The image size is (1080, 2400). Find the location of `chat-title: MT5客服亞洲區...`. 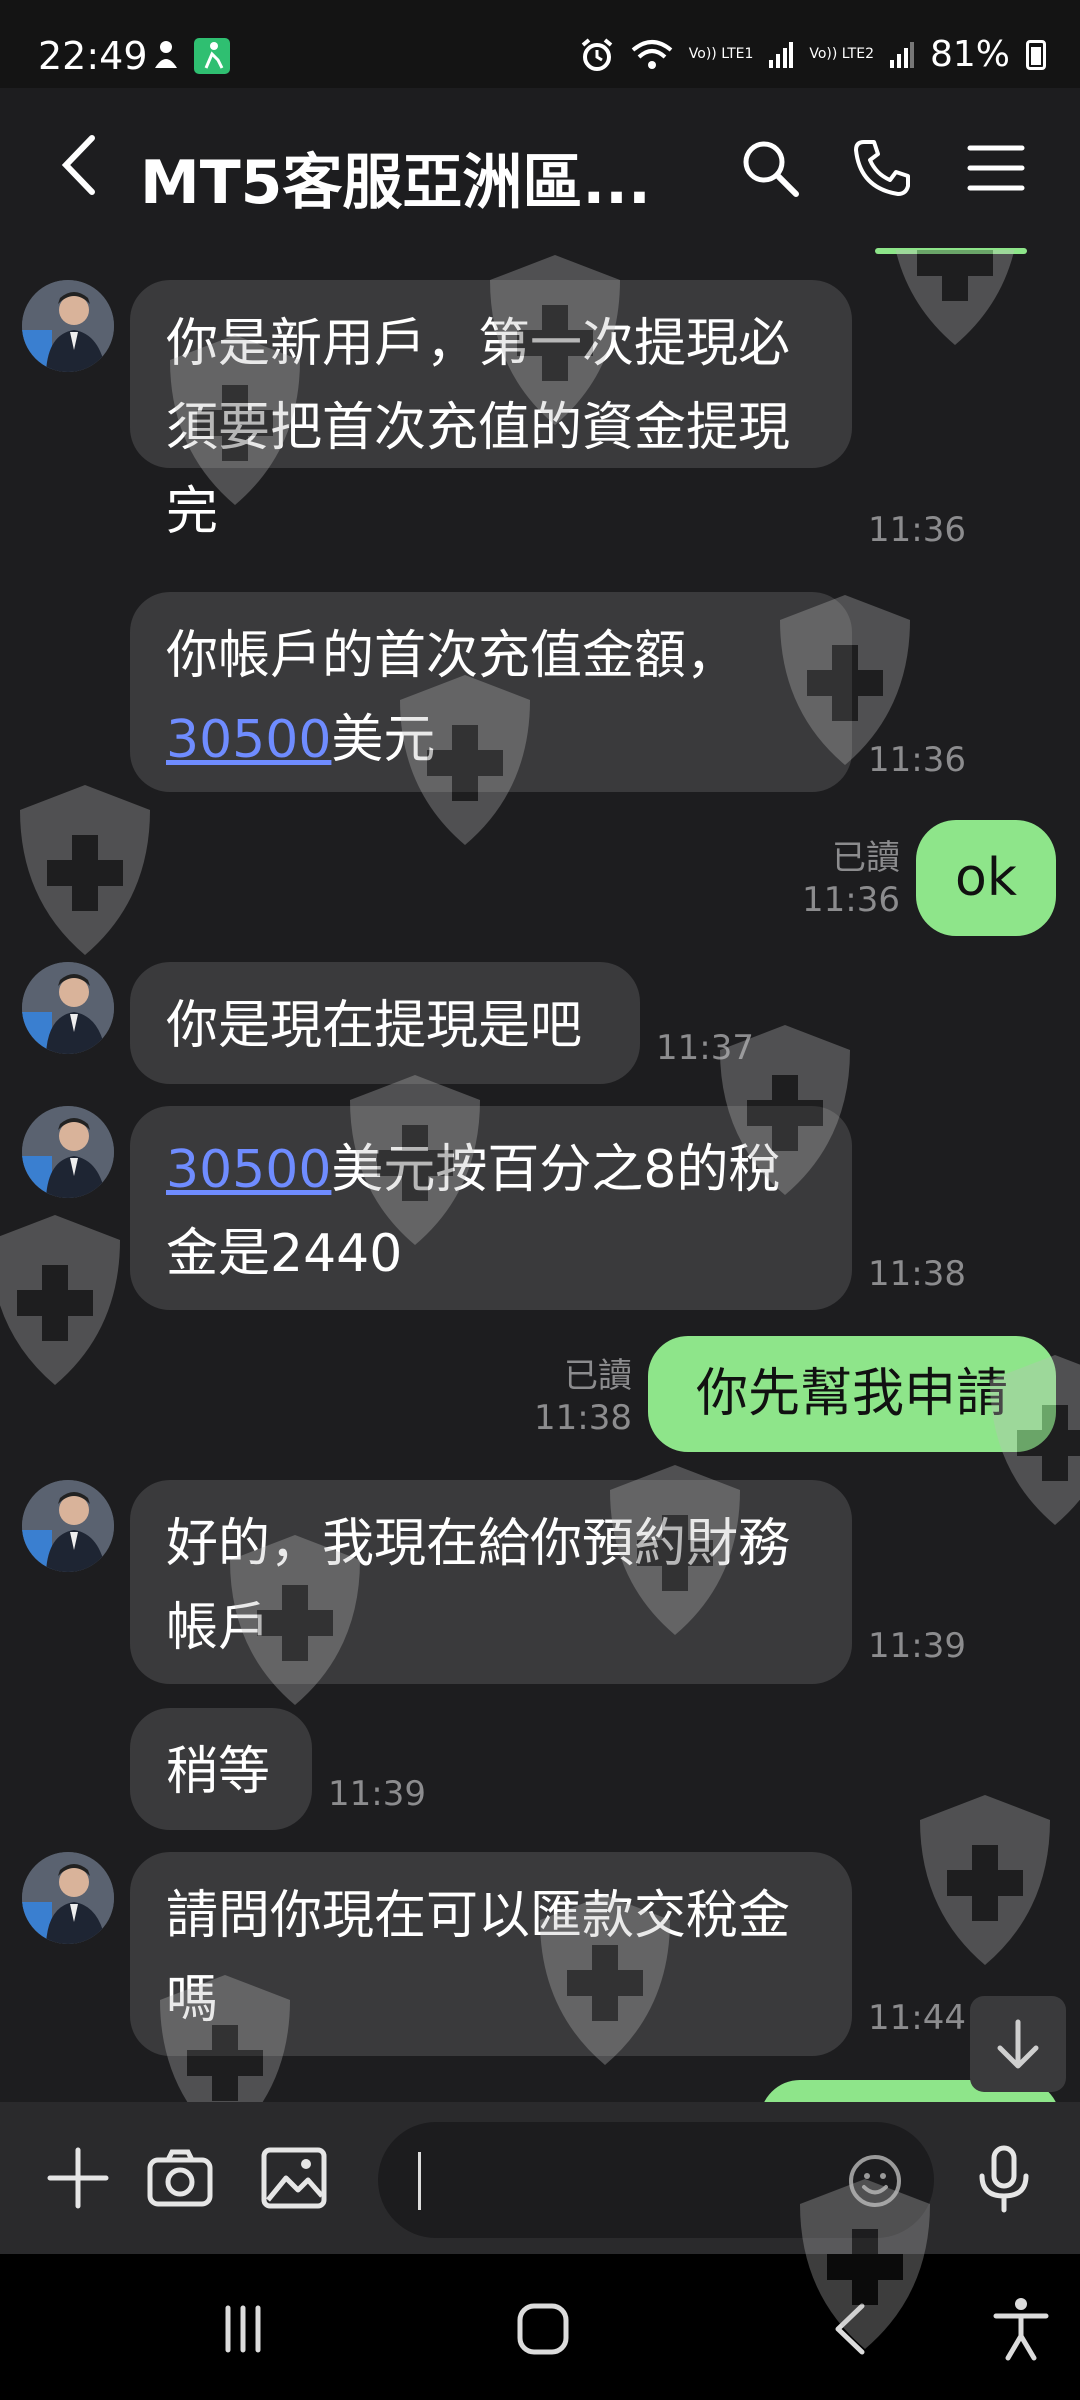

chat-title: MT5客服亞洲區... is located at coordinates (395, 177).